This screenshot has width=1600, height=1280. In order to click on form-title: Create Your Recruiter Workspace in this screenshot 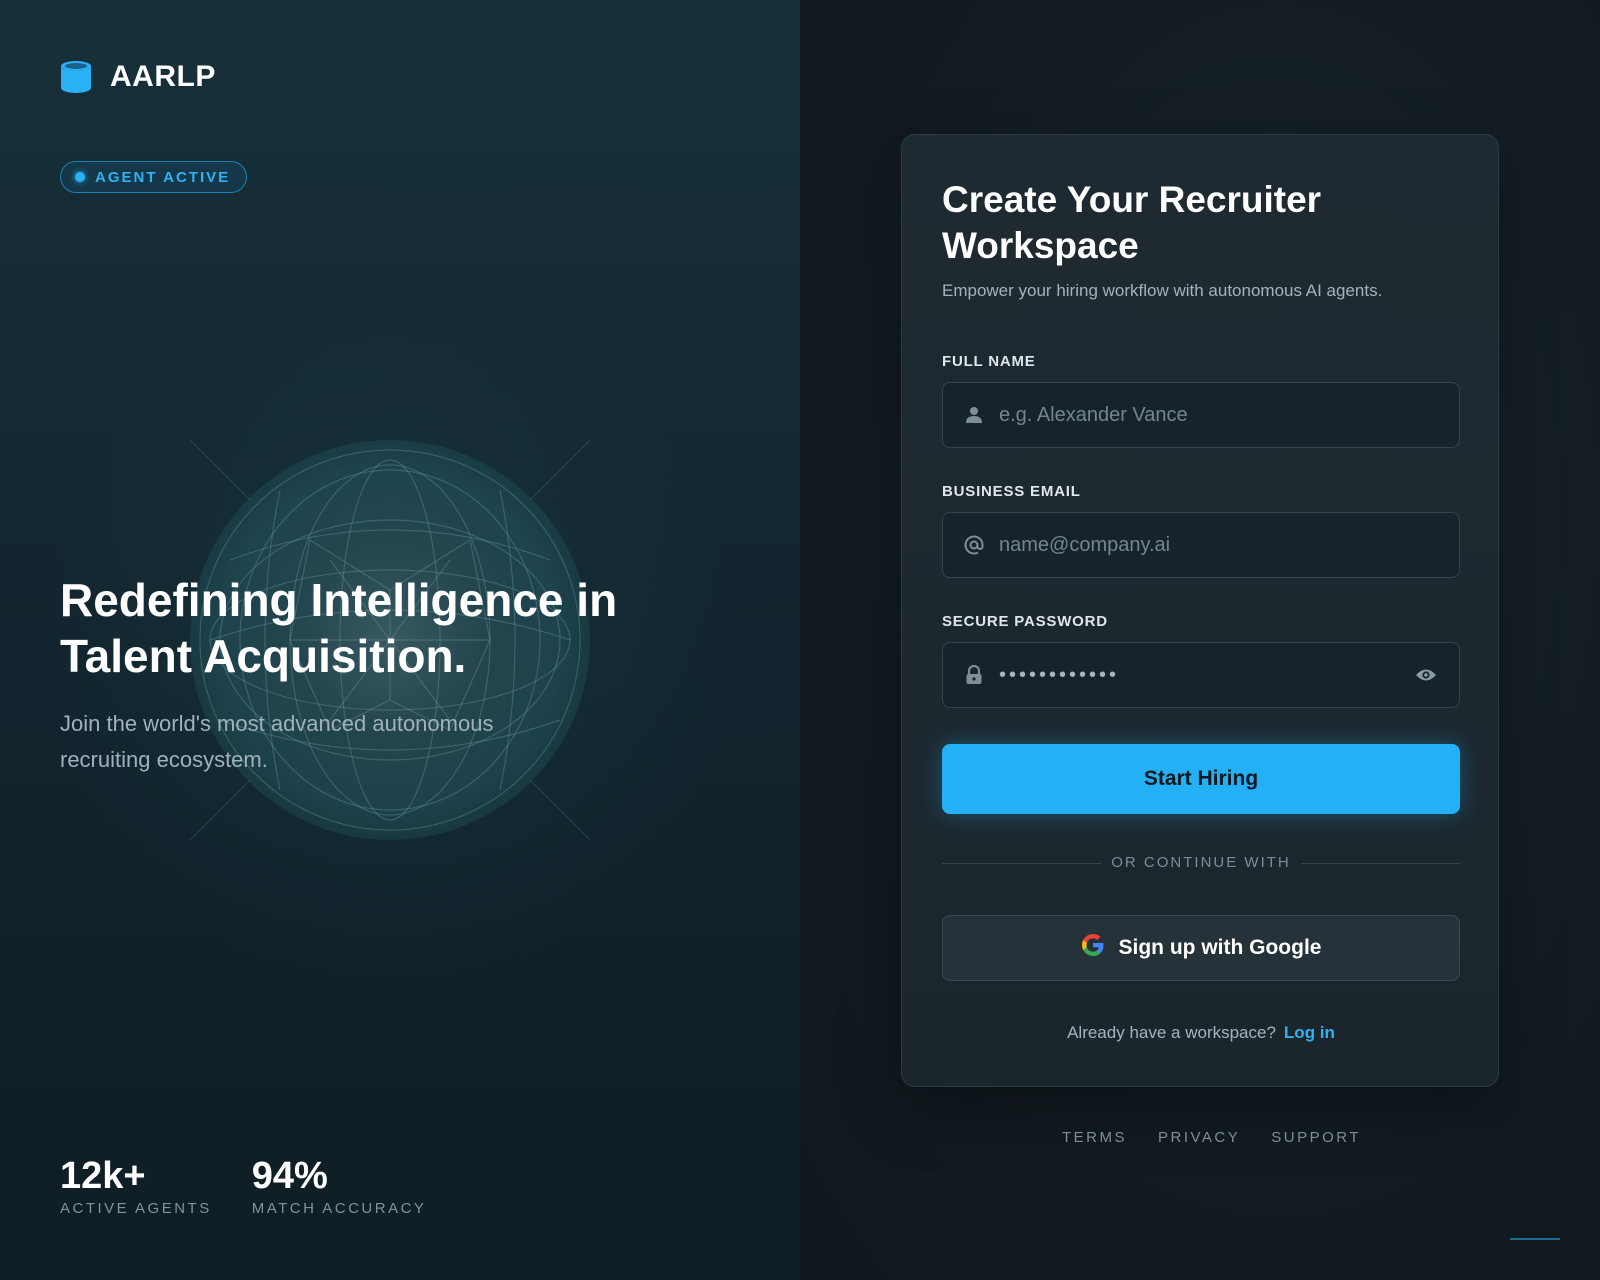, I will do `click(1132, 222)`.